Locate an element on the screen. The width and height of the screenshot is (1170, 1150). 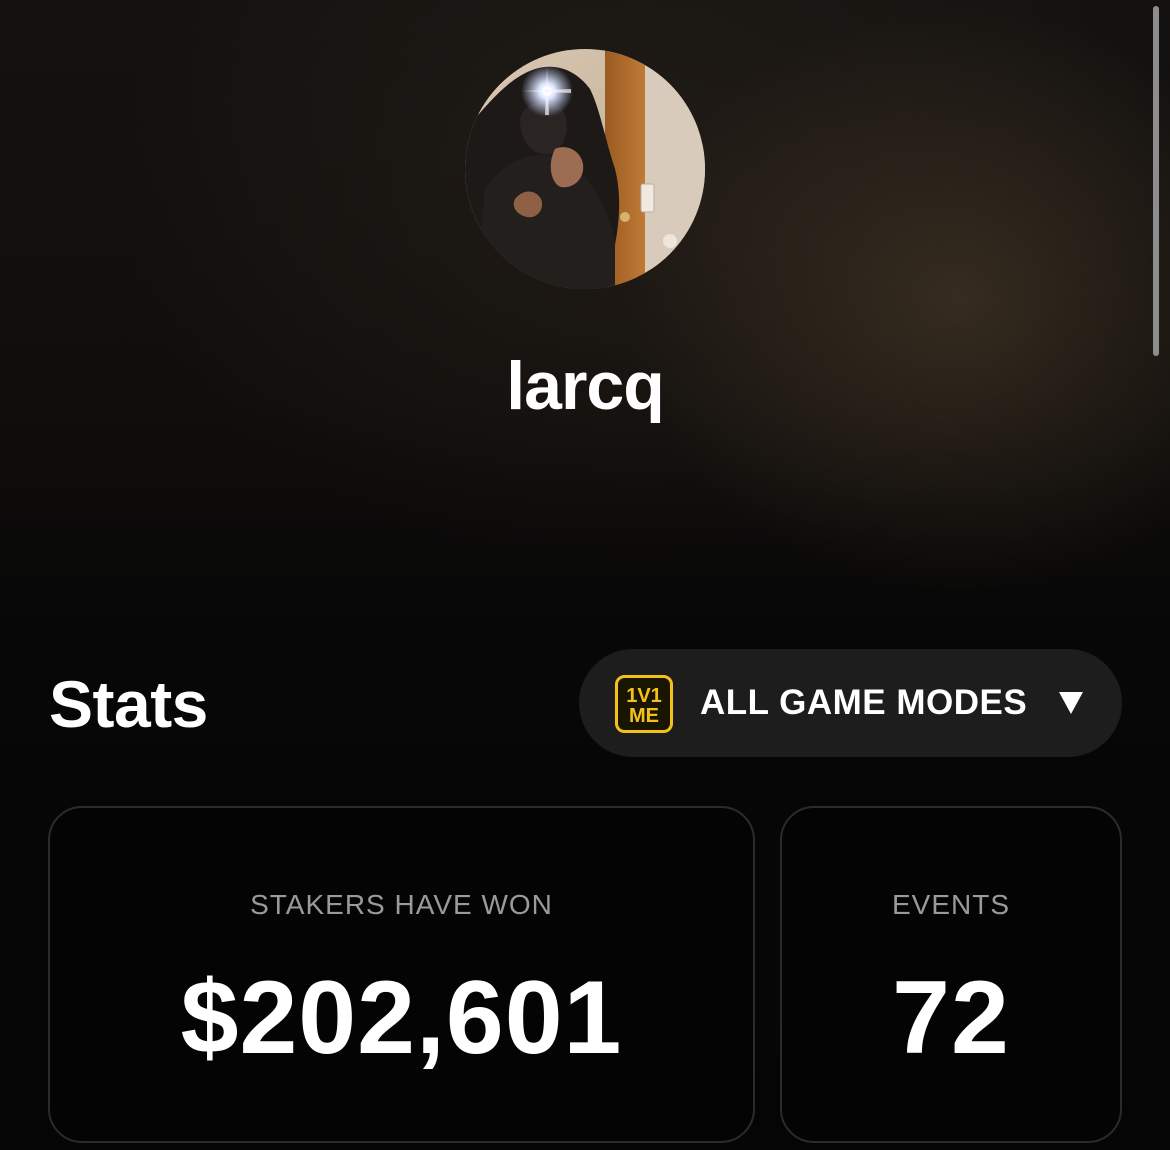
profile-photo-icon is located at coordinates (585, 169).